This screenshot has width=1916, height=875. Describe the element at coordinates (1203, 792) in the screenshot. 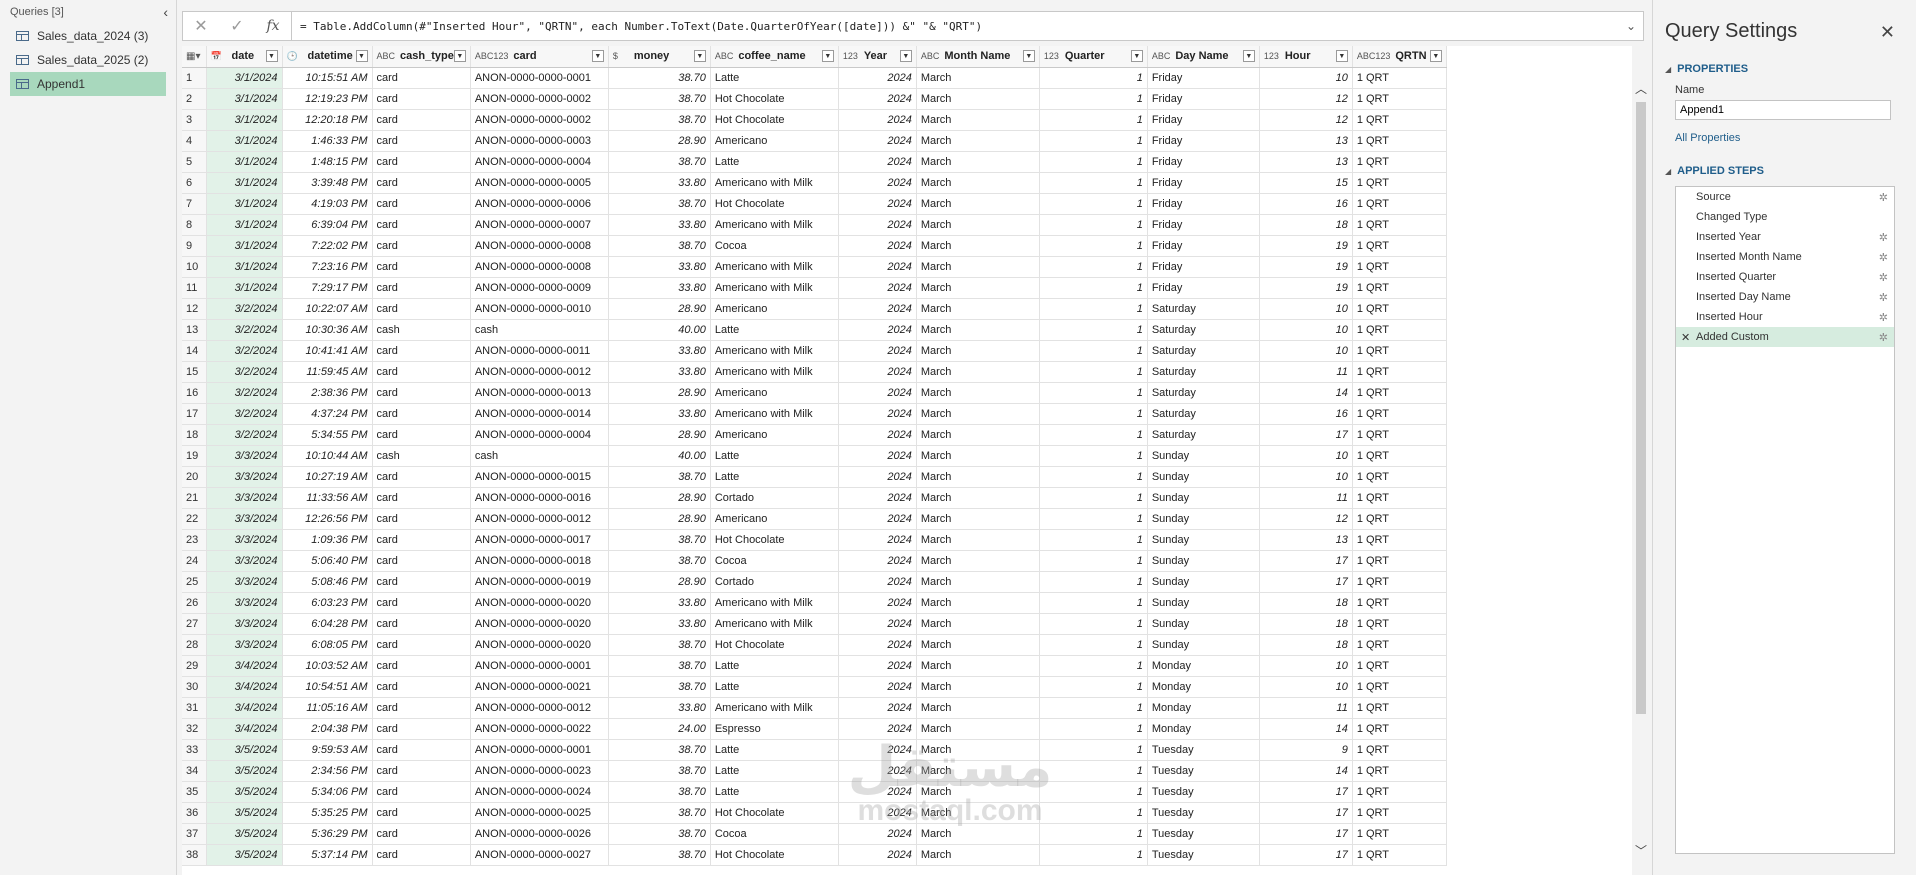

I see `table-cell: Tuesday` at that location.